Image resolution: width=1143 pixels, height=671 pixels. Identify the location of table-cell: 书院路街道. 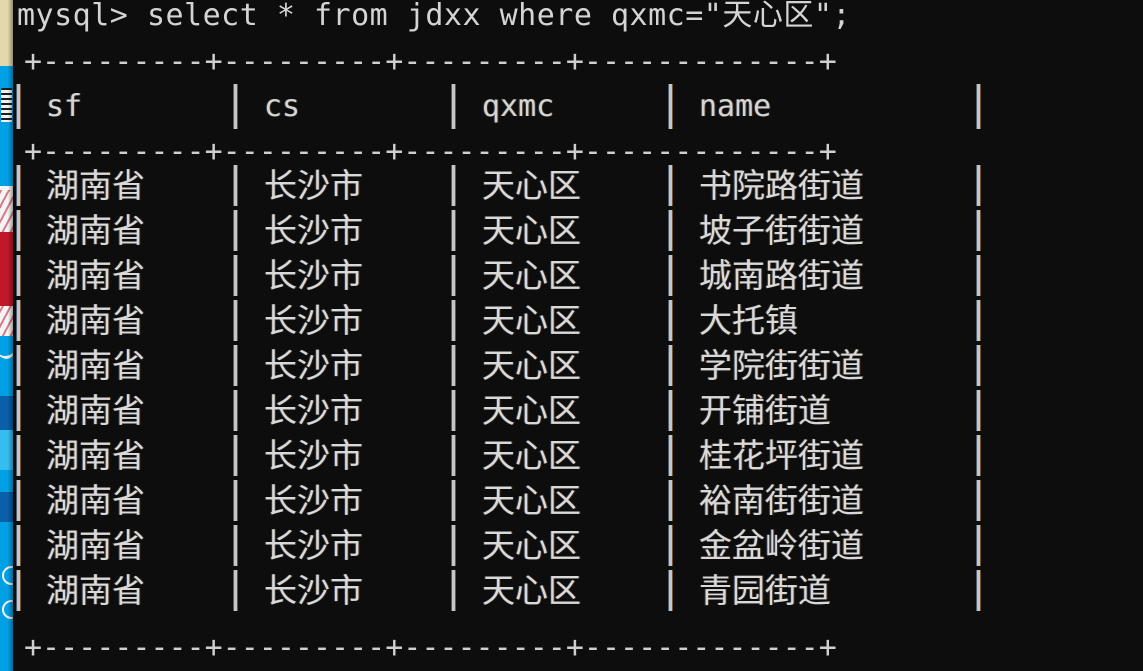
(781, 185).